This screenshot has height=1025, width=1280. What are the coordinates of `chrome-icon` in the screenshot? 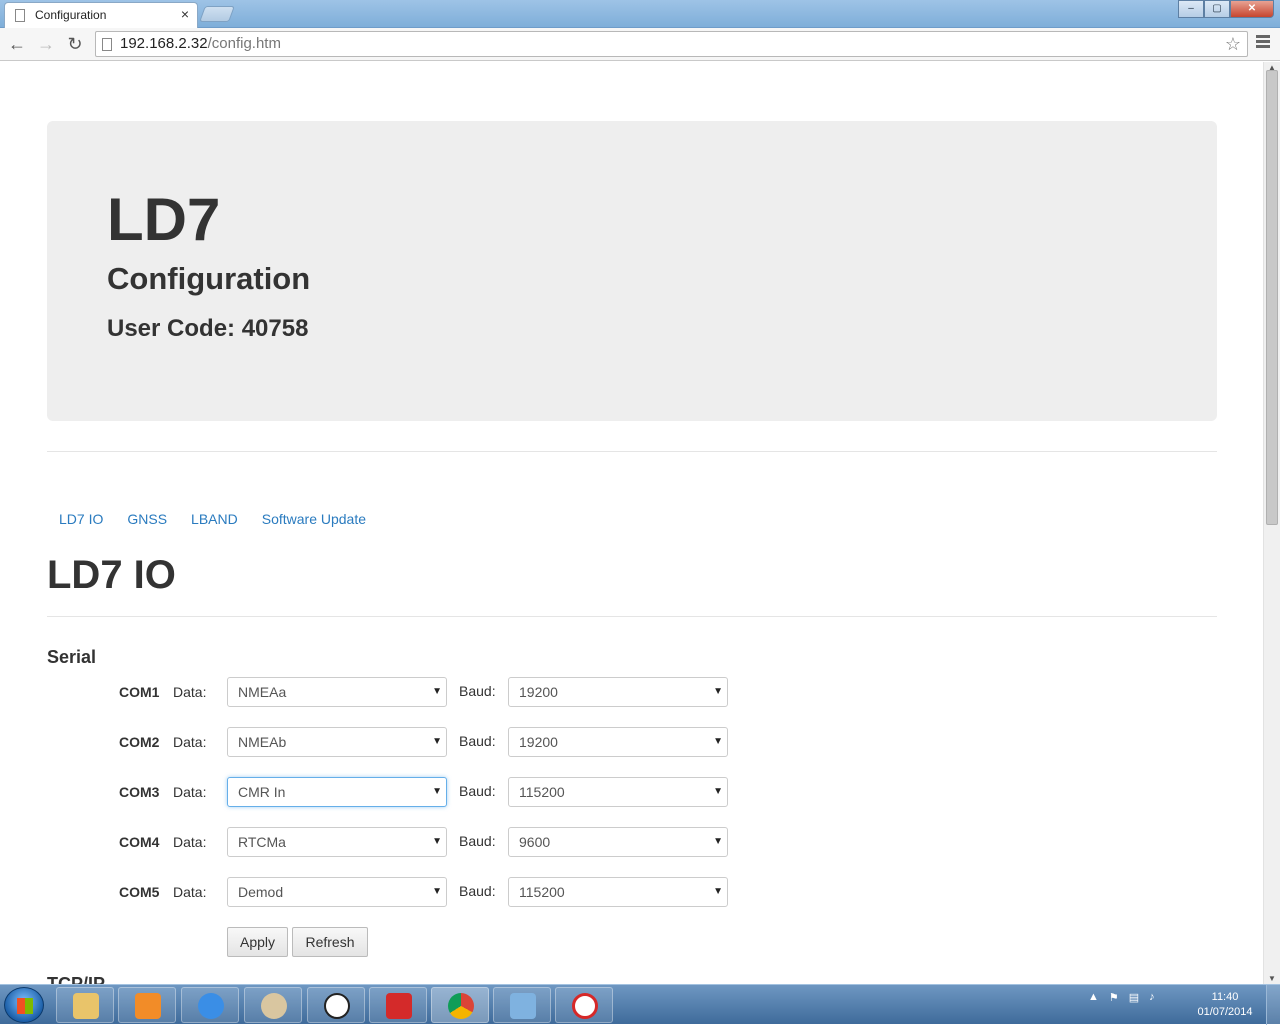 It's located at (461, 1006).